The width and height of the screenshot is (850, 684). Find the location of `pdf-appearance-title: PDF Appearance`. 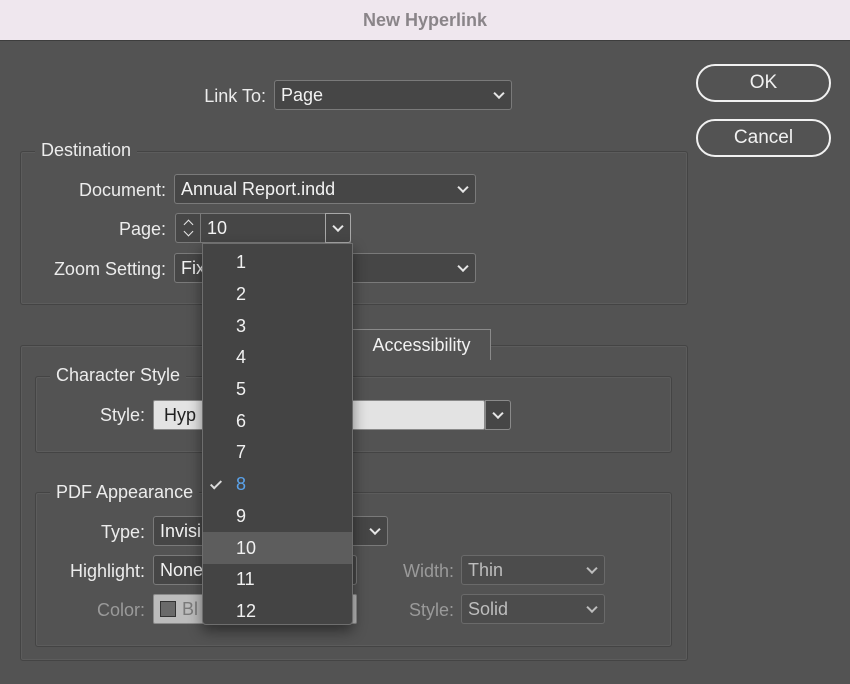

pdf-appearance-title: PDF Appearance is located at coordinates (125, 492).